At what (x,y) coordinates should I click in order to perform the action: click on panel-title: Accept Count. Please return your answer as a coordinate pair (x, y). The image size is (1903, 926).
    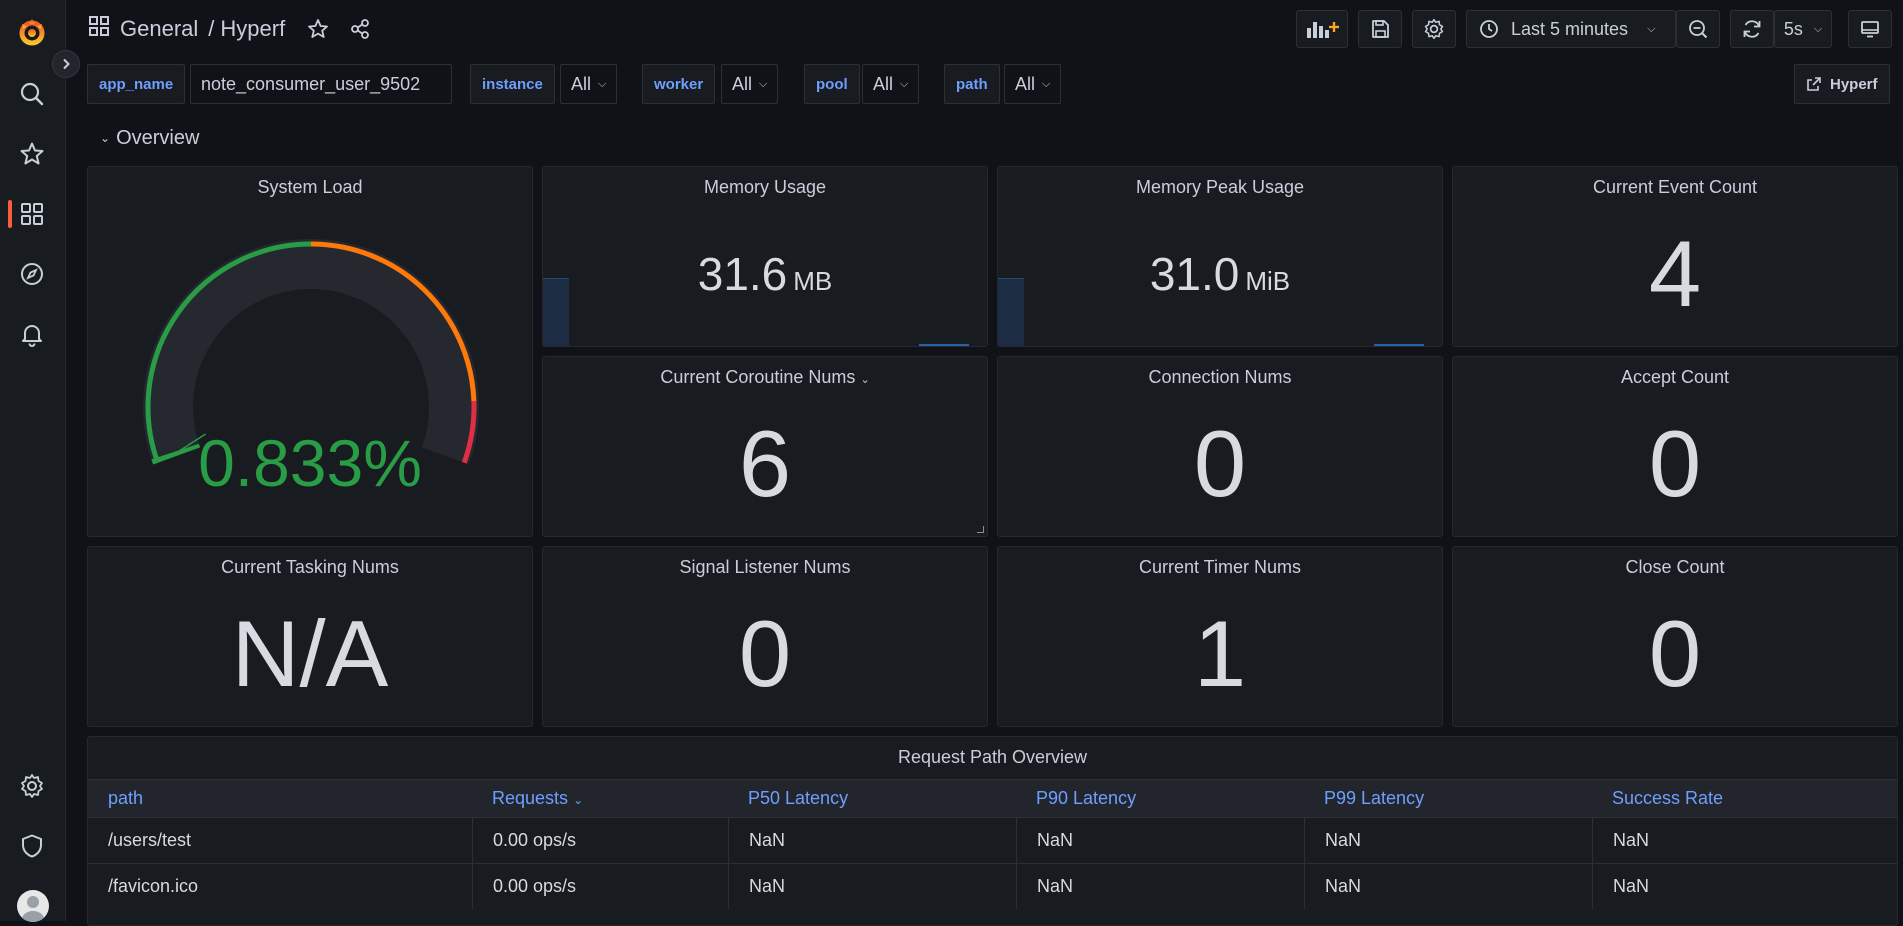
    Looking at the image, I should click on (1675, 377).